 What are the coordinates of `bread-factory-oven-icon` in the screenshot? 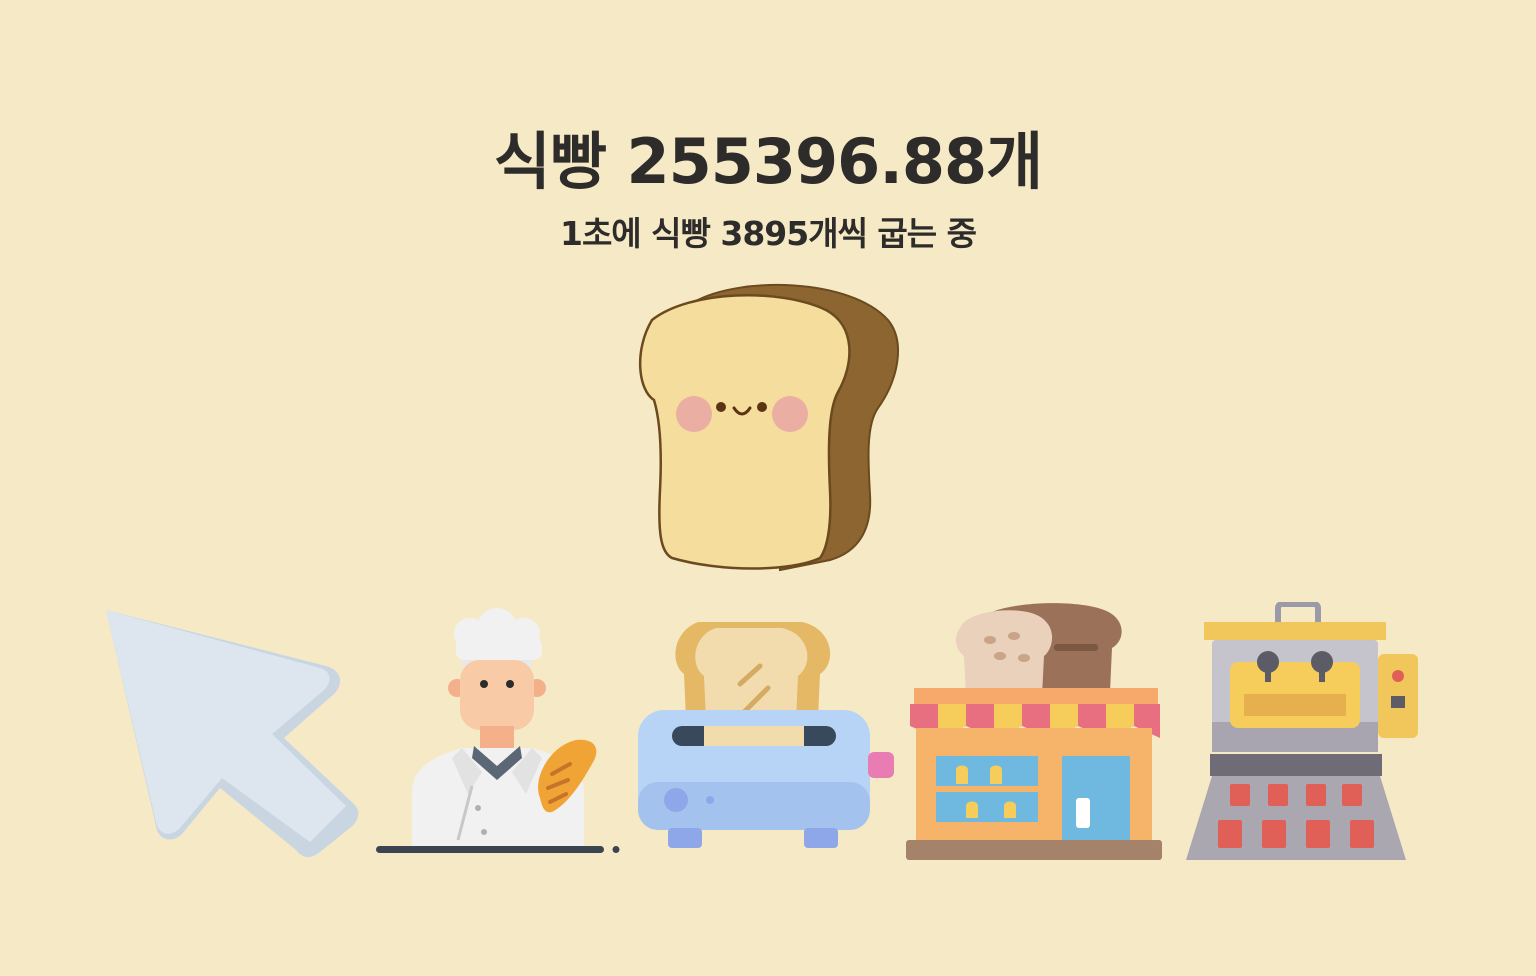 It's located at (1302, 733).